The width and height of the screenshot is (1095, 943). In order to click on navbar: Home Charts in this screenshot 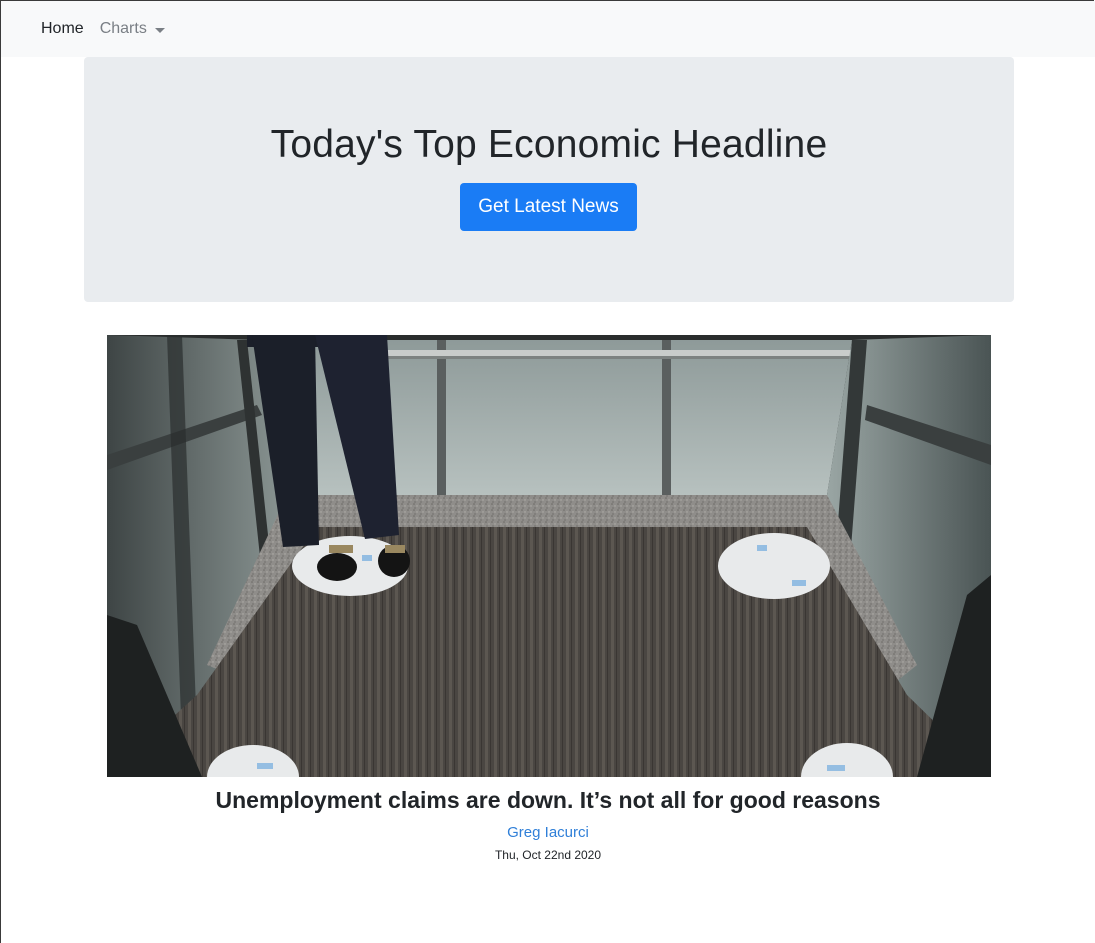, I will do `click(548, 29)`.